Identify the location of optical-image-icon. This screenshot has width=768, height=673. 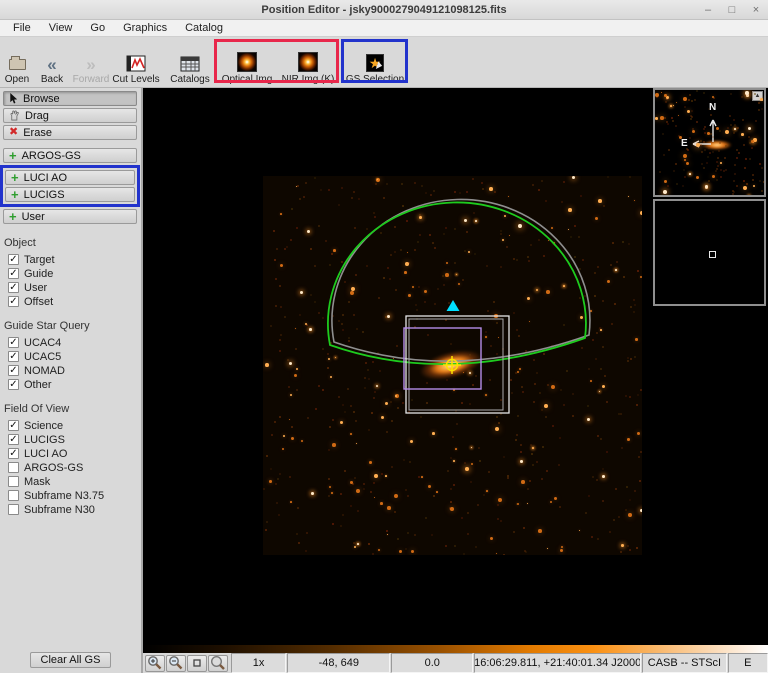
(247, 62).